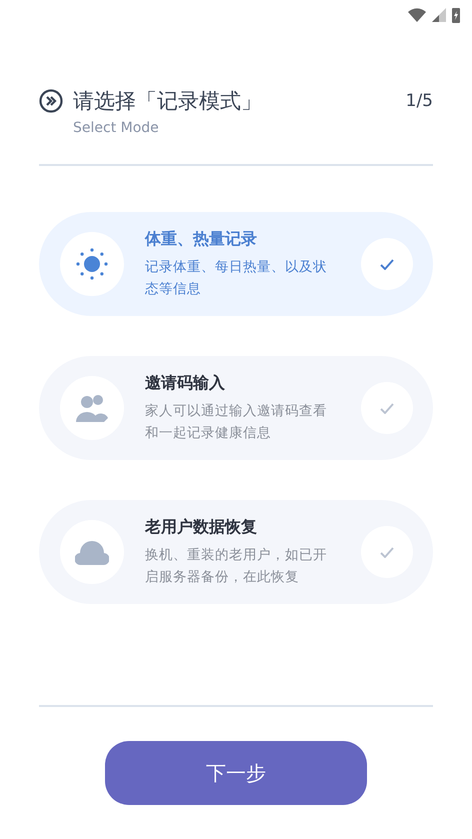  Describe the element at coordinates (236, 566) in the screenshot. I see `option-description: 换机、重装的老用户，如已开启服务器备份，在此恢复` at that location.